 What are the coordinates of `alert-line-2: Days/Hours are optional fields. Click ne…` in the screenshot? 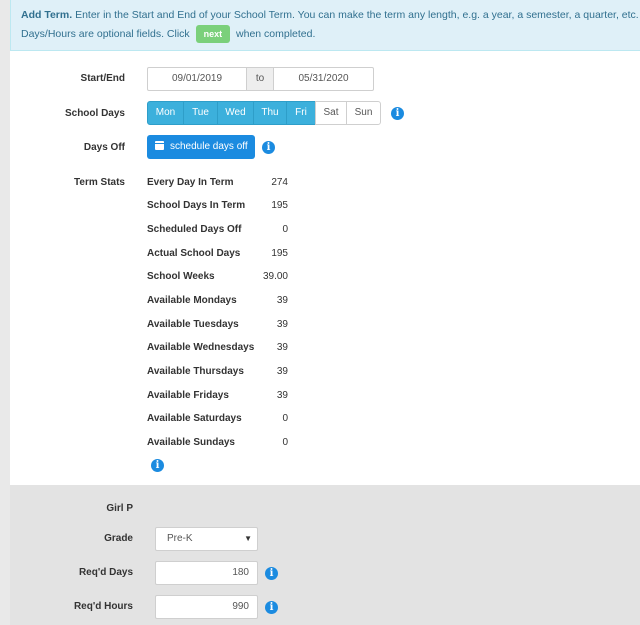 It's located at (330, 34).